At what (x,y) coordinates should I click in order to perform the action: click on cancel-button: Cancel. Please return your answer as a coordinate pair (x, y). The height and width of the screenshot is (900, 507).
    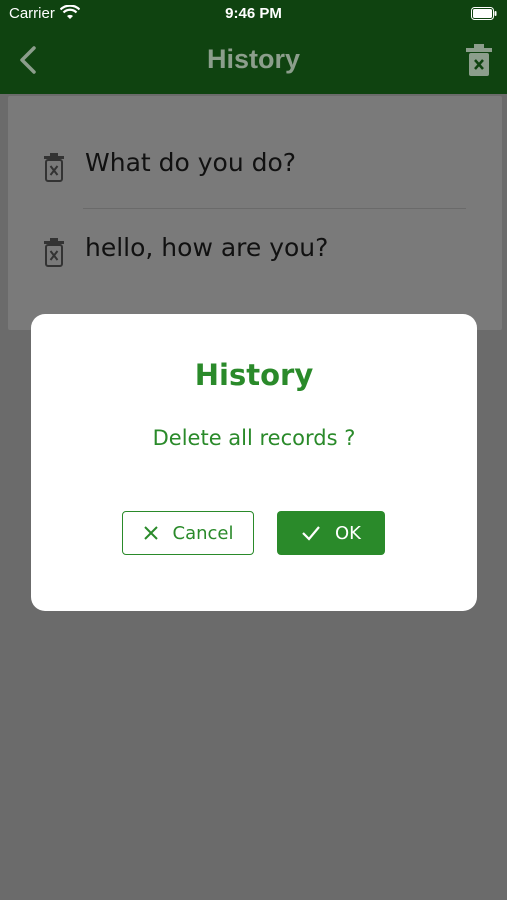
    Looking at the image, I should click on (188, 533).